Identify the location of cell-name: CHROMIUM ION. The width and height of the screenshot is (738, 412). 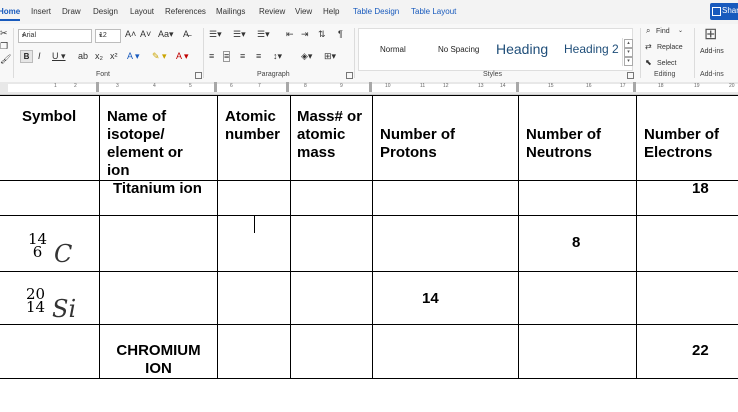
(158, 360).